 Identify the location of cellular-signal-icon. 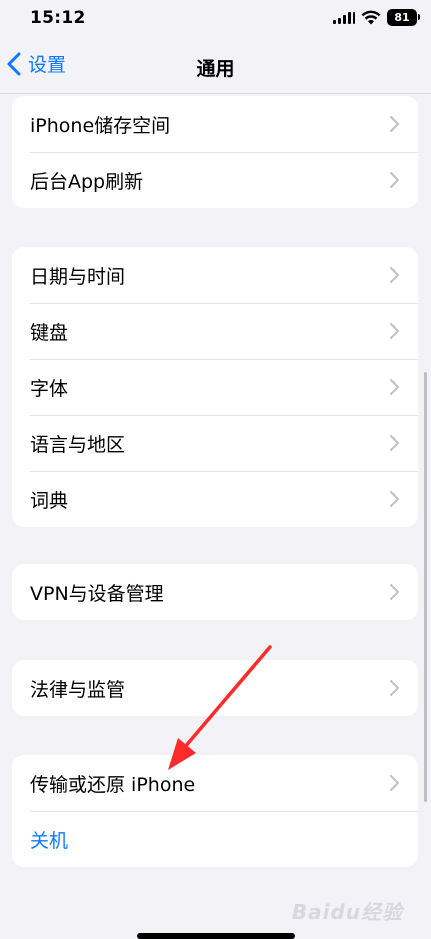
(344, 17).